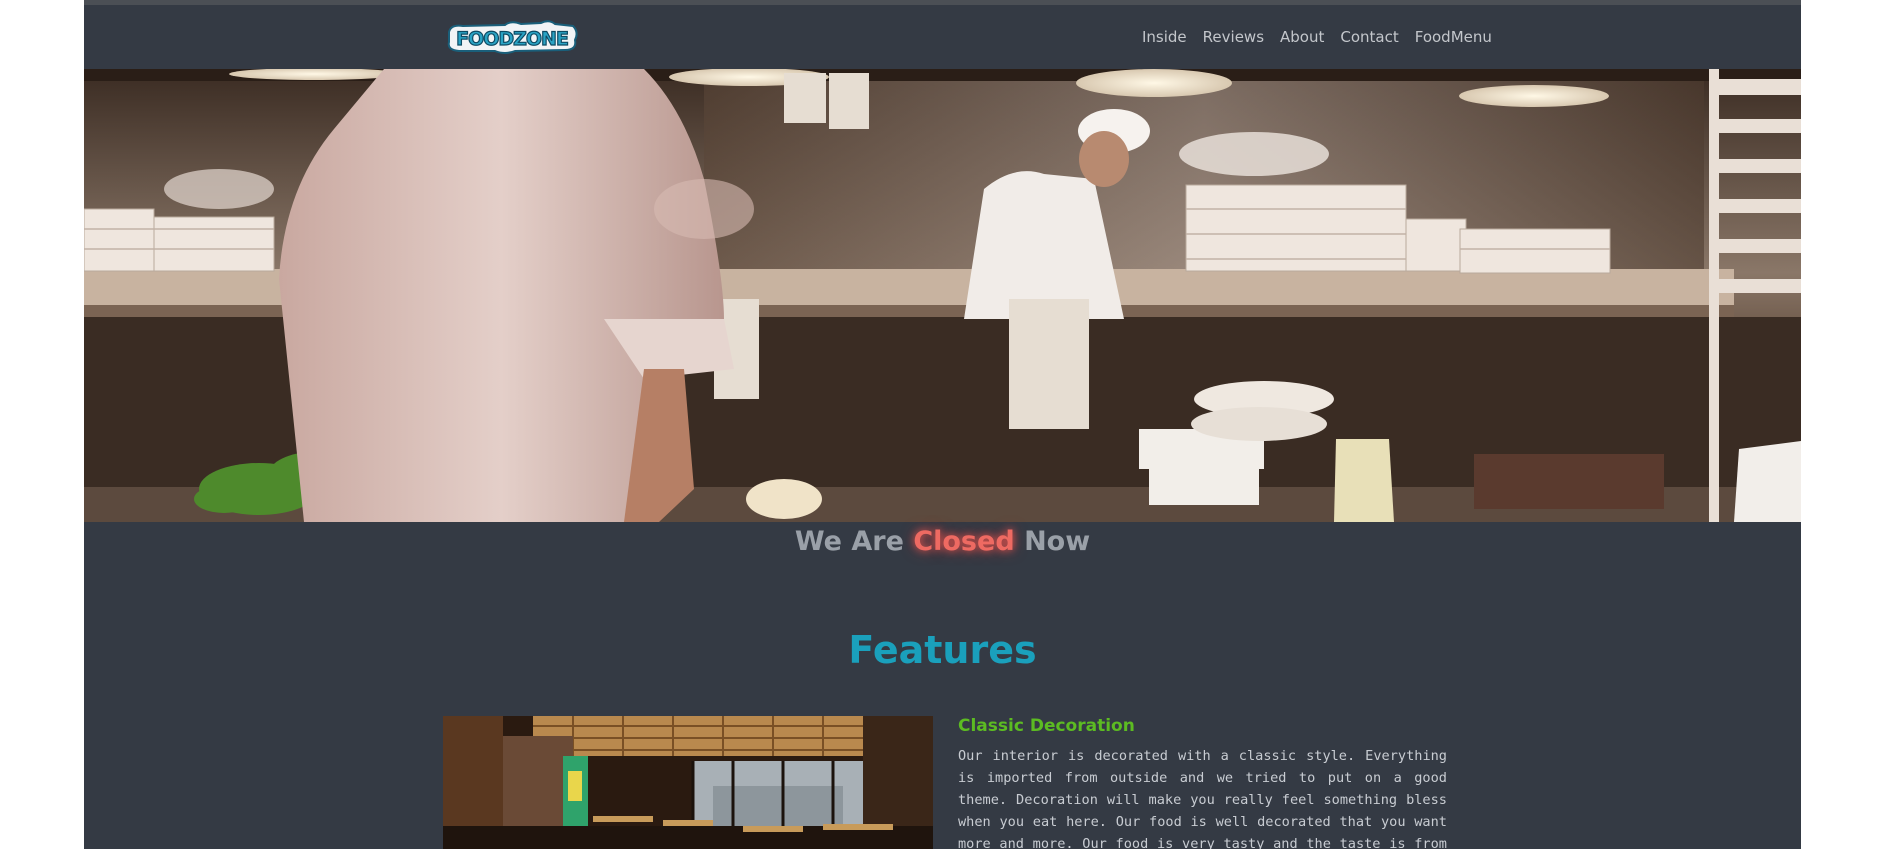 Image resolution: width=1885 pixels, height=849 pixels. I want to click on status-suffix: Now, so click(1057, 541).